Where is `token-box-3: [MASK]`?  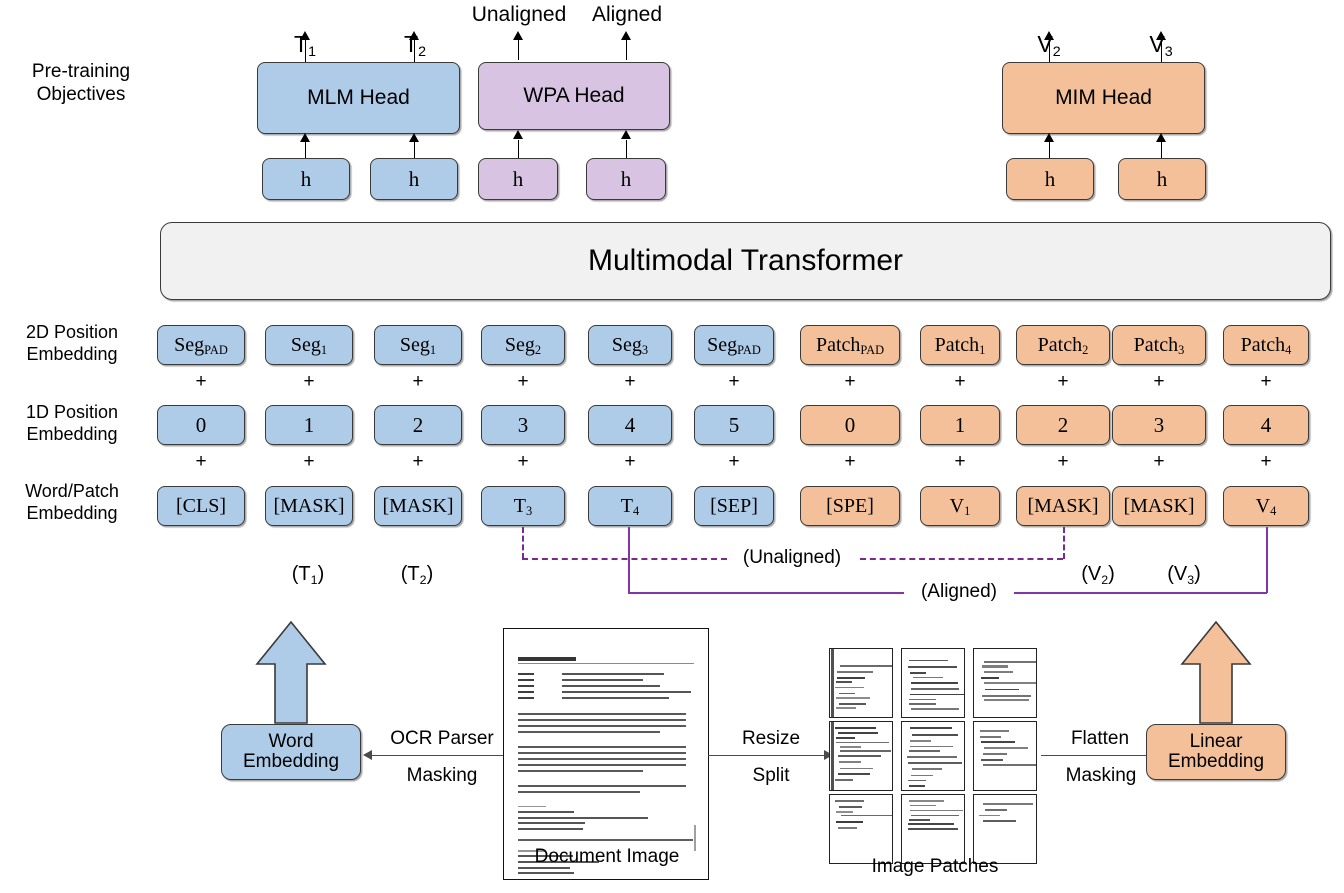
token-box-3: [MASK] is located at coordinates (418, 506).